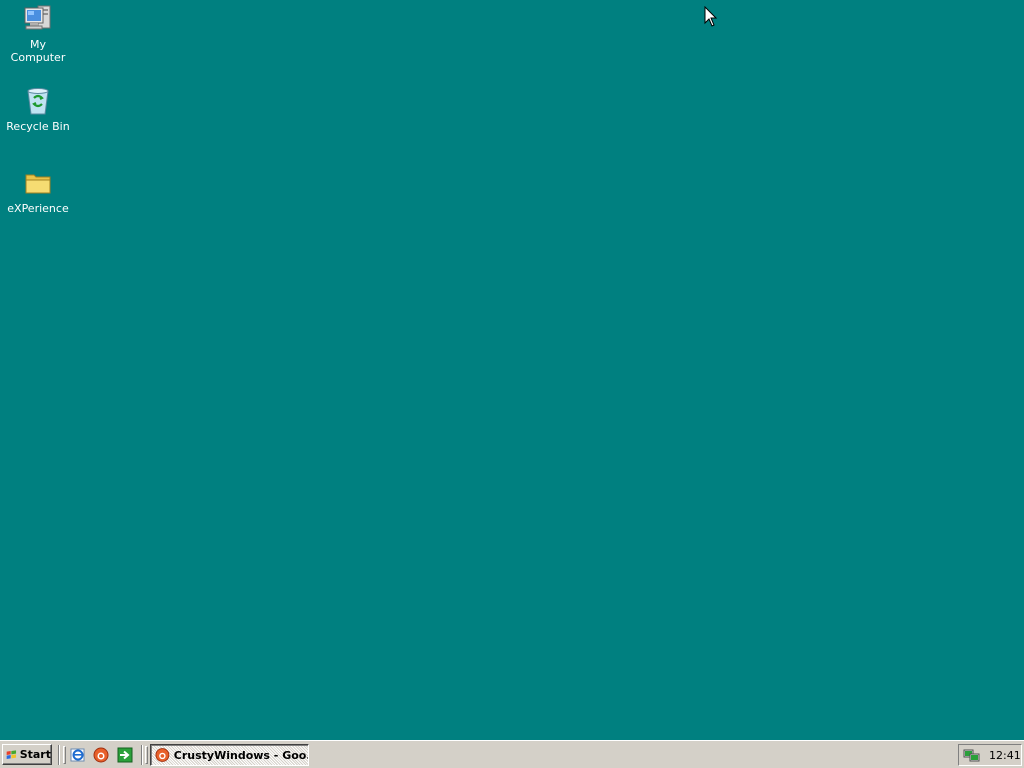 This screenshot has height=768, width=1024. Describe the element at coordinates (1005, 755) in the screenshot. I see `tray-clock: 12:41` at that location.